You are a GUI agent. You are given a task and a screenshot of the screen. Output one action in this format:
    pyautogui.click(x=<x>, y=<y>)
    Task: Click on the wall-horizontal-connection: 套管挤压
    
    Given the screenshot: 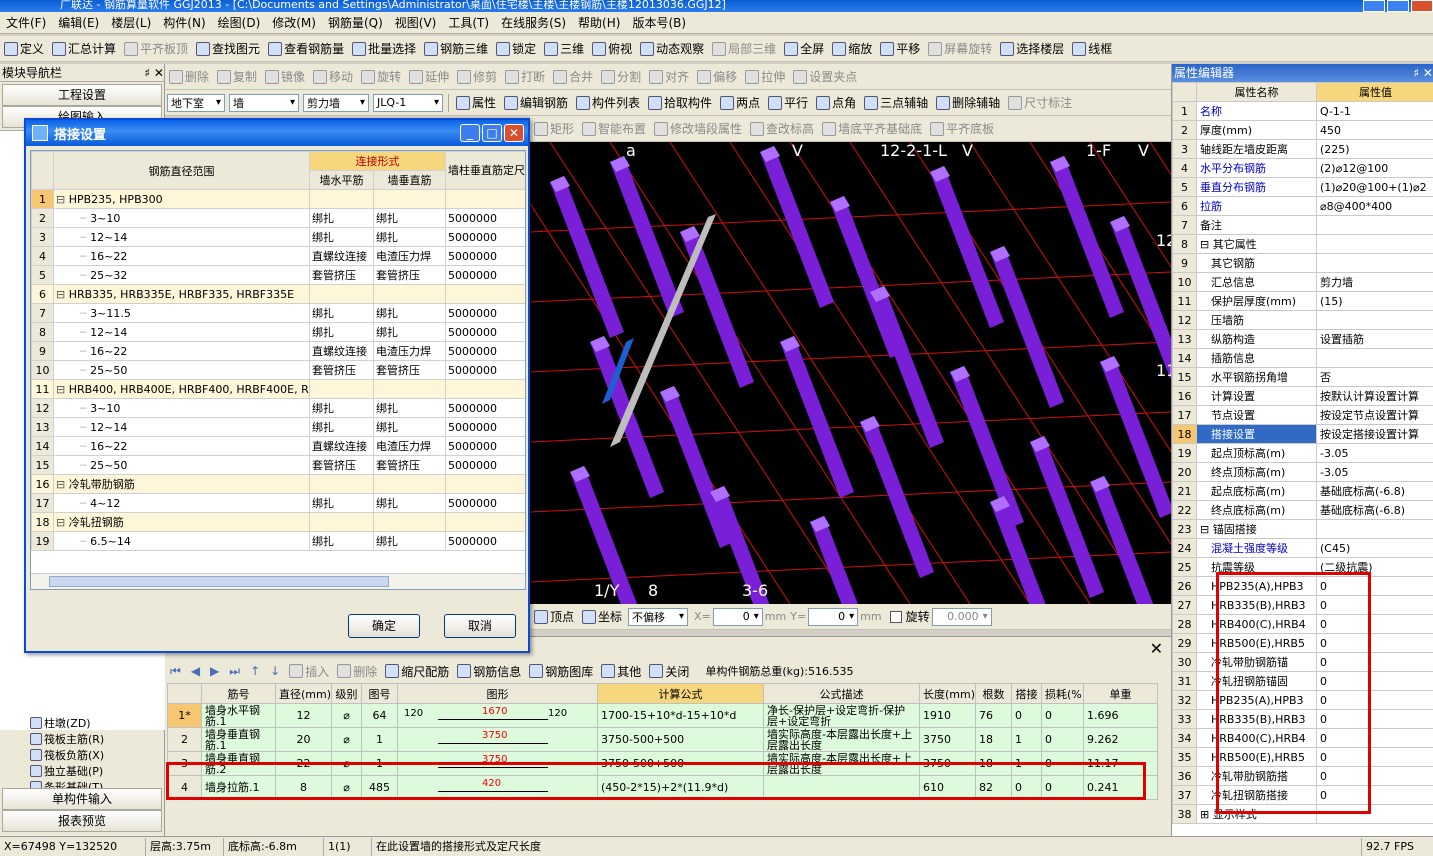 What is the action you would take?
    pyautogui.click(x=341, y=275)
    